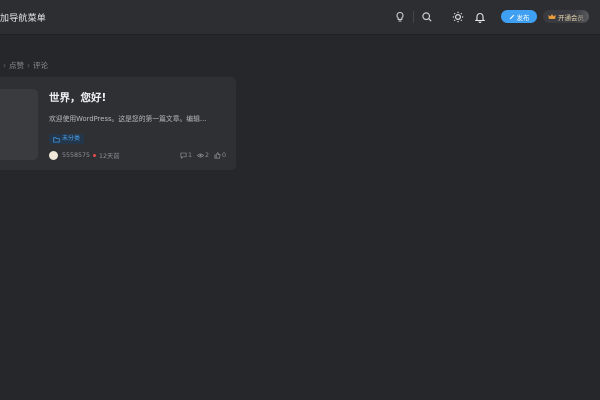 Image resolution: width=600 pixels, height=400 pixels. I want to click on pencil-icon, so click(511, 16).